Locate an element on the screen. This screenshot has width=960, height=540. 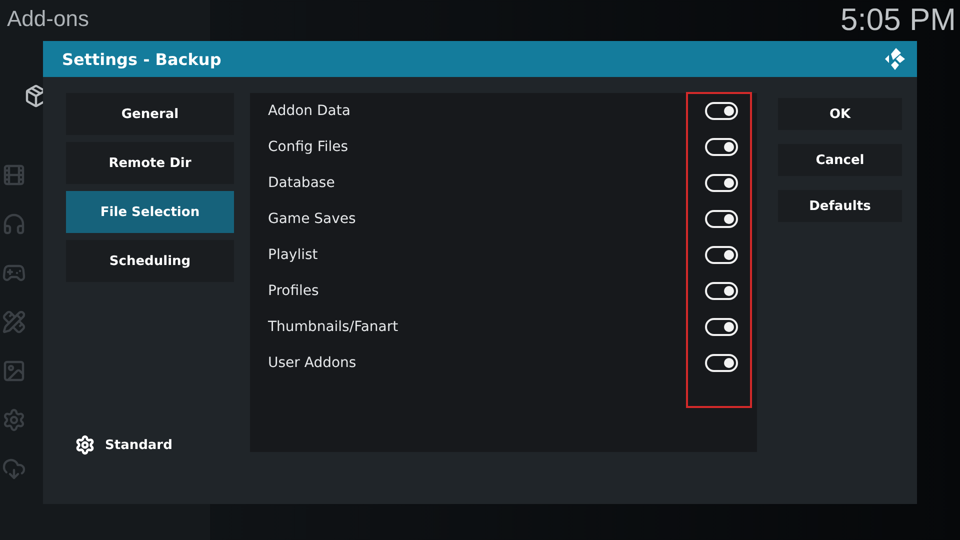
setting-label: Game Saves is located at coordinates (312, 219).